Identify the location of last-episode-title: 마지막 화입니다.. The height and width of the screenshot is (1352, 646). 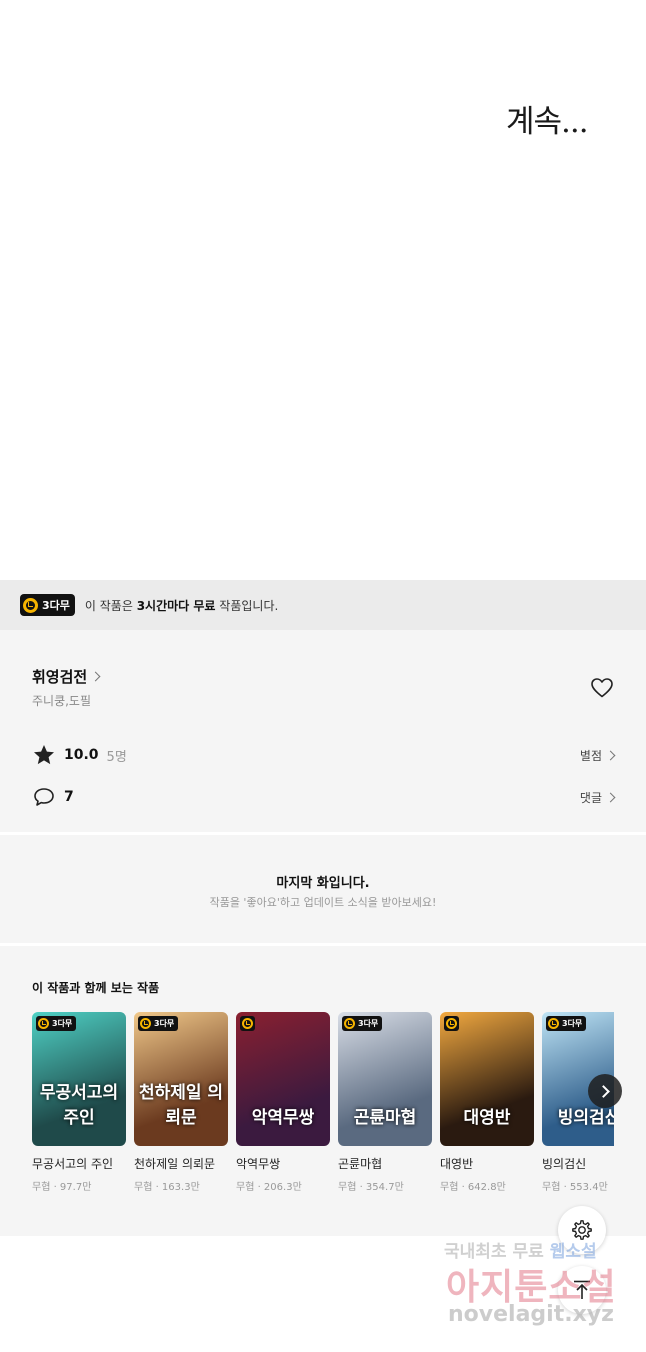
(323, 883).